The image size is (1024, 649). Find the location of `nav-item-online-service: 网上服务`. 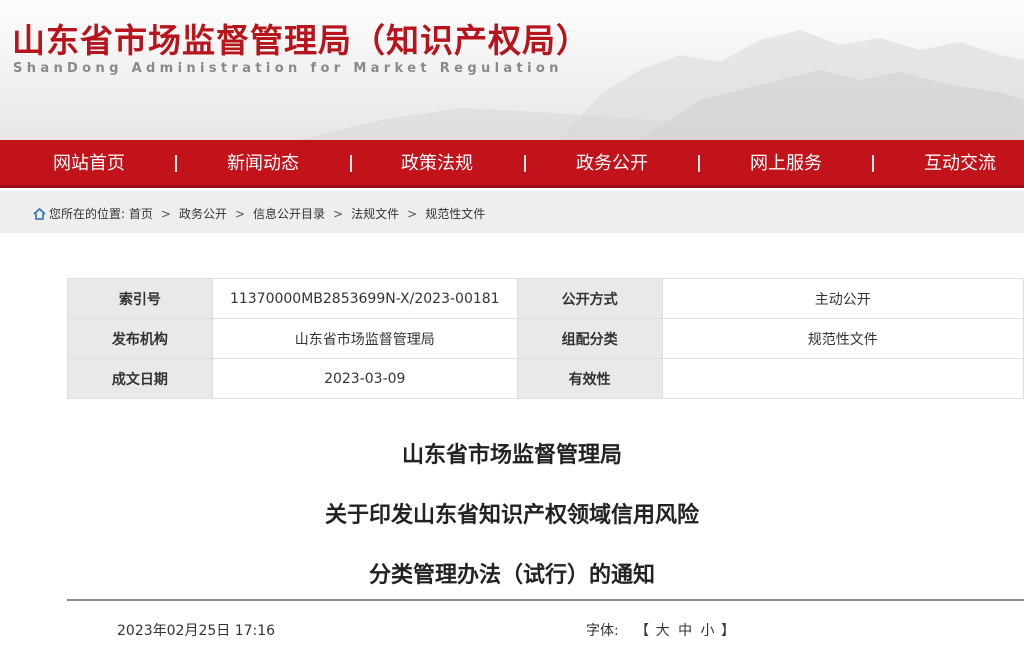

nav-item-online-service: 网上服务 is located at coordinates (786, 164).